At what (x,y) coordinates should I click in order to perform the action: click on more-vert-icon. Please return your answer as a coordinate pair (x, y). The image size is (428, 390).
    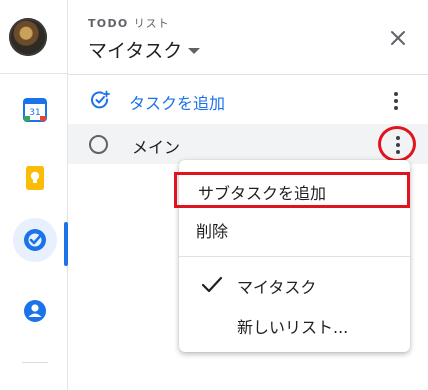
    Looking at the image, I should click on (396, 102).